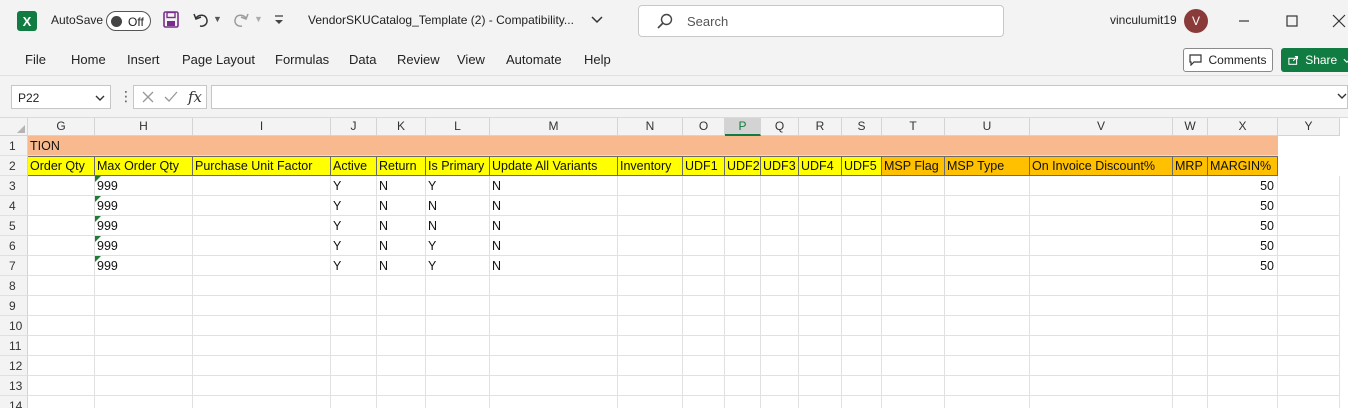  I want to click on column-header-t: T, so click(913, 127).